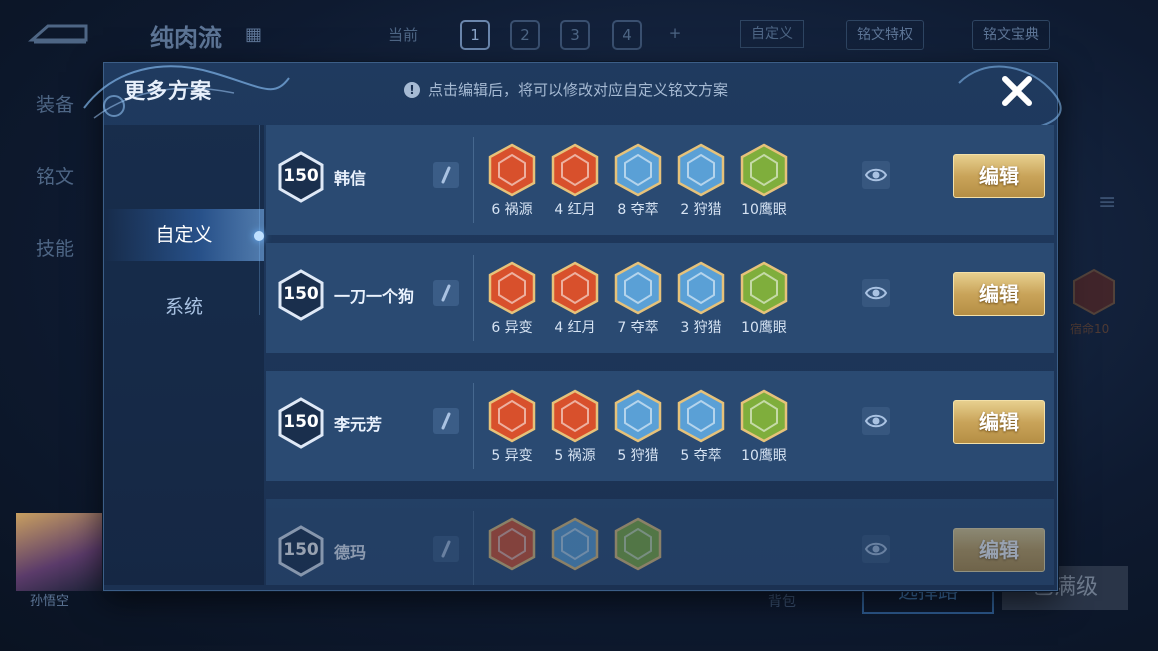  I want to click on custom-button: 自定义, so click(772, 34).